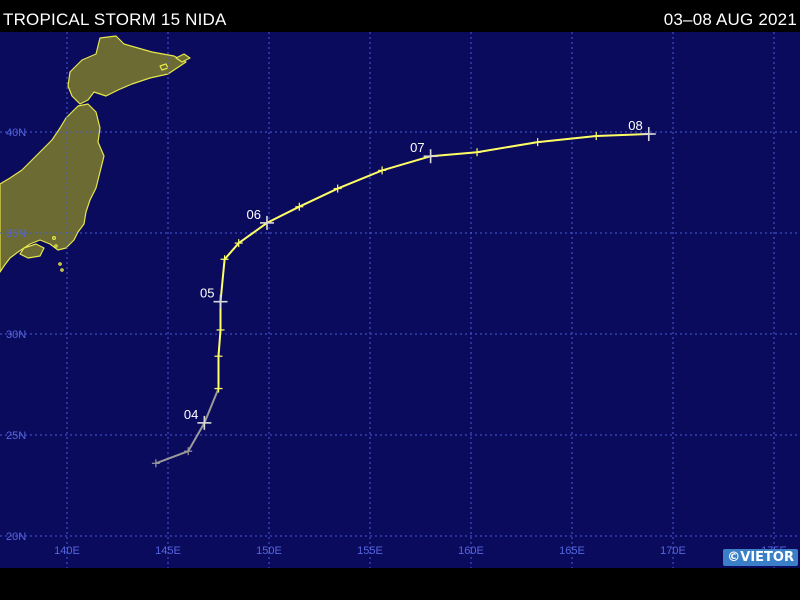  Describe the element at coordinates (16, 335) in the screenshot. I see `lat-label: 30N` at that location.